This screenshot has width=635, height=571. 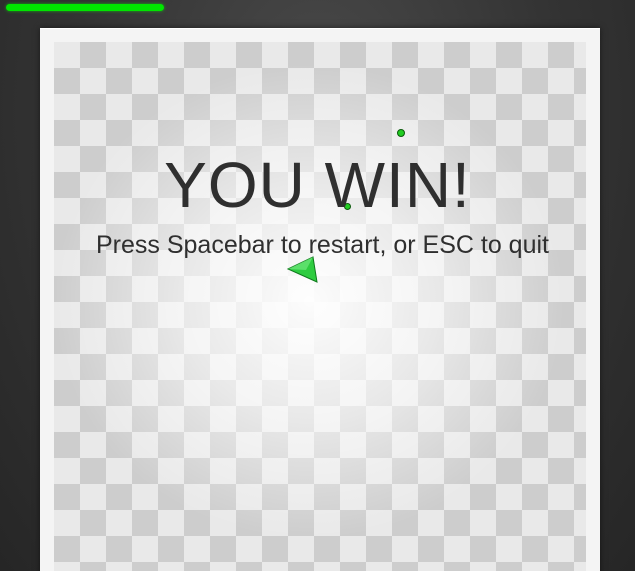 What do you see at coordinates (302, 269) in the screenshot?
I see `triangle-ship-icon` at bounding box center [302, 269].